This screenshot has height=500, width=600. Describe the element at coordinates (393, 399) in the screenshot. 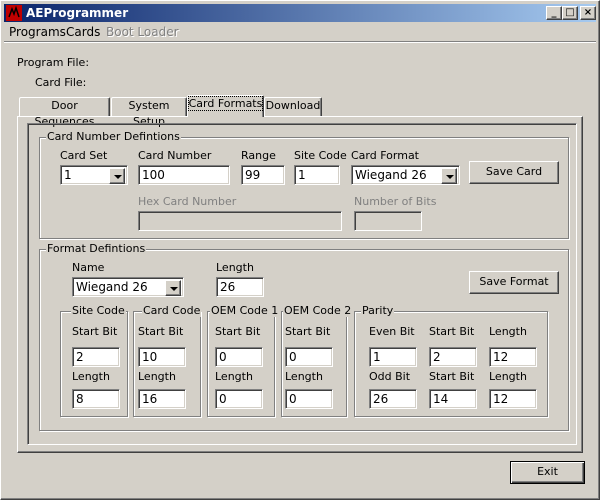

I see `parity-odd-input: 26` at that location.